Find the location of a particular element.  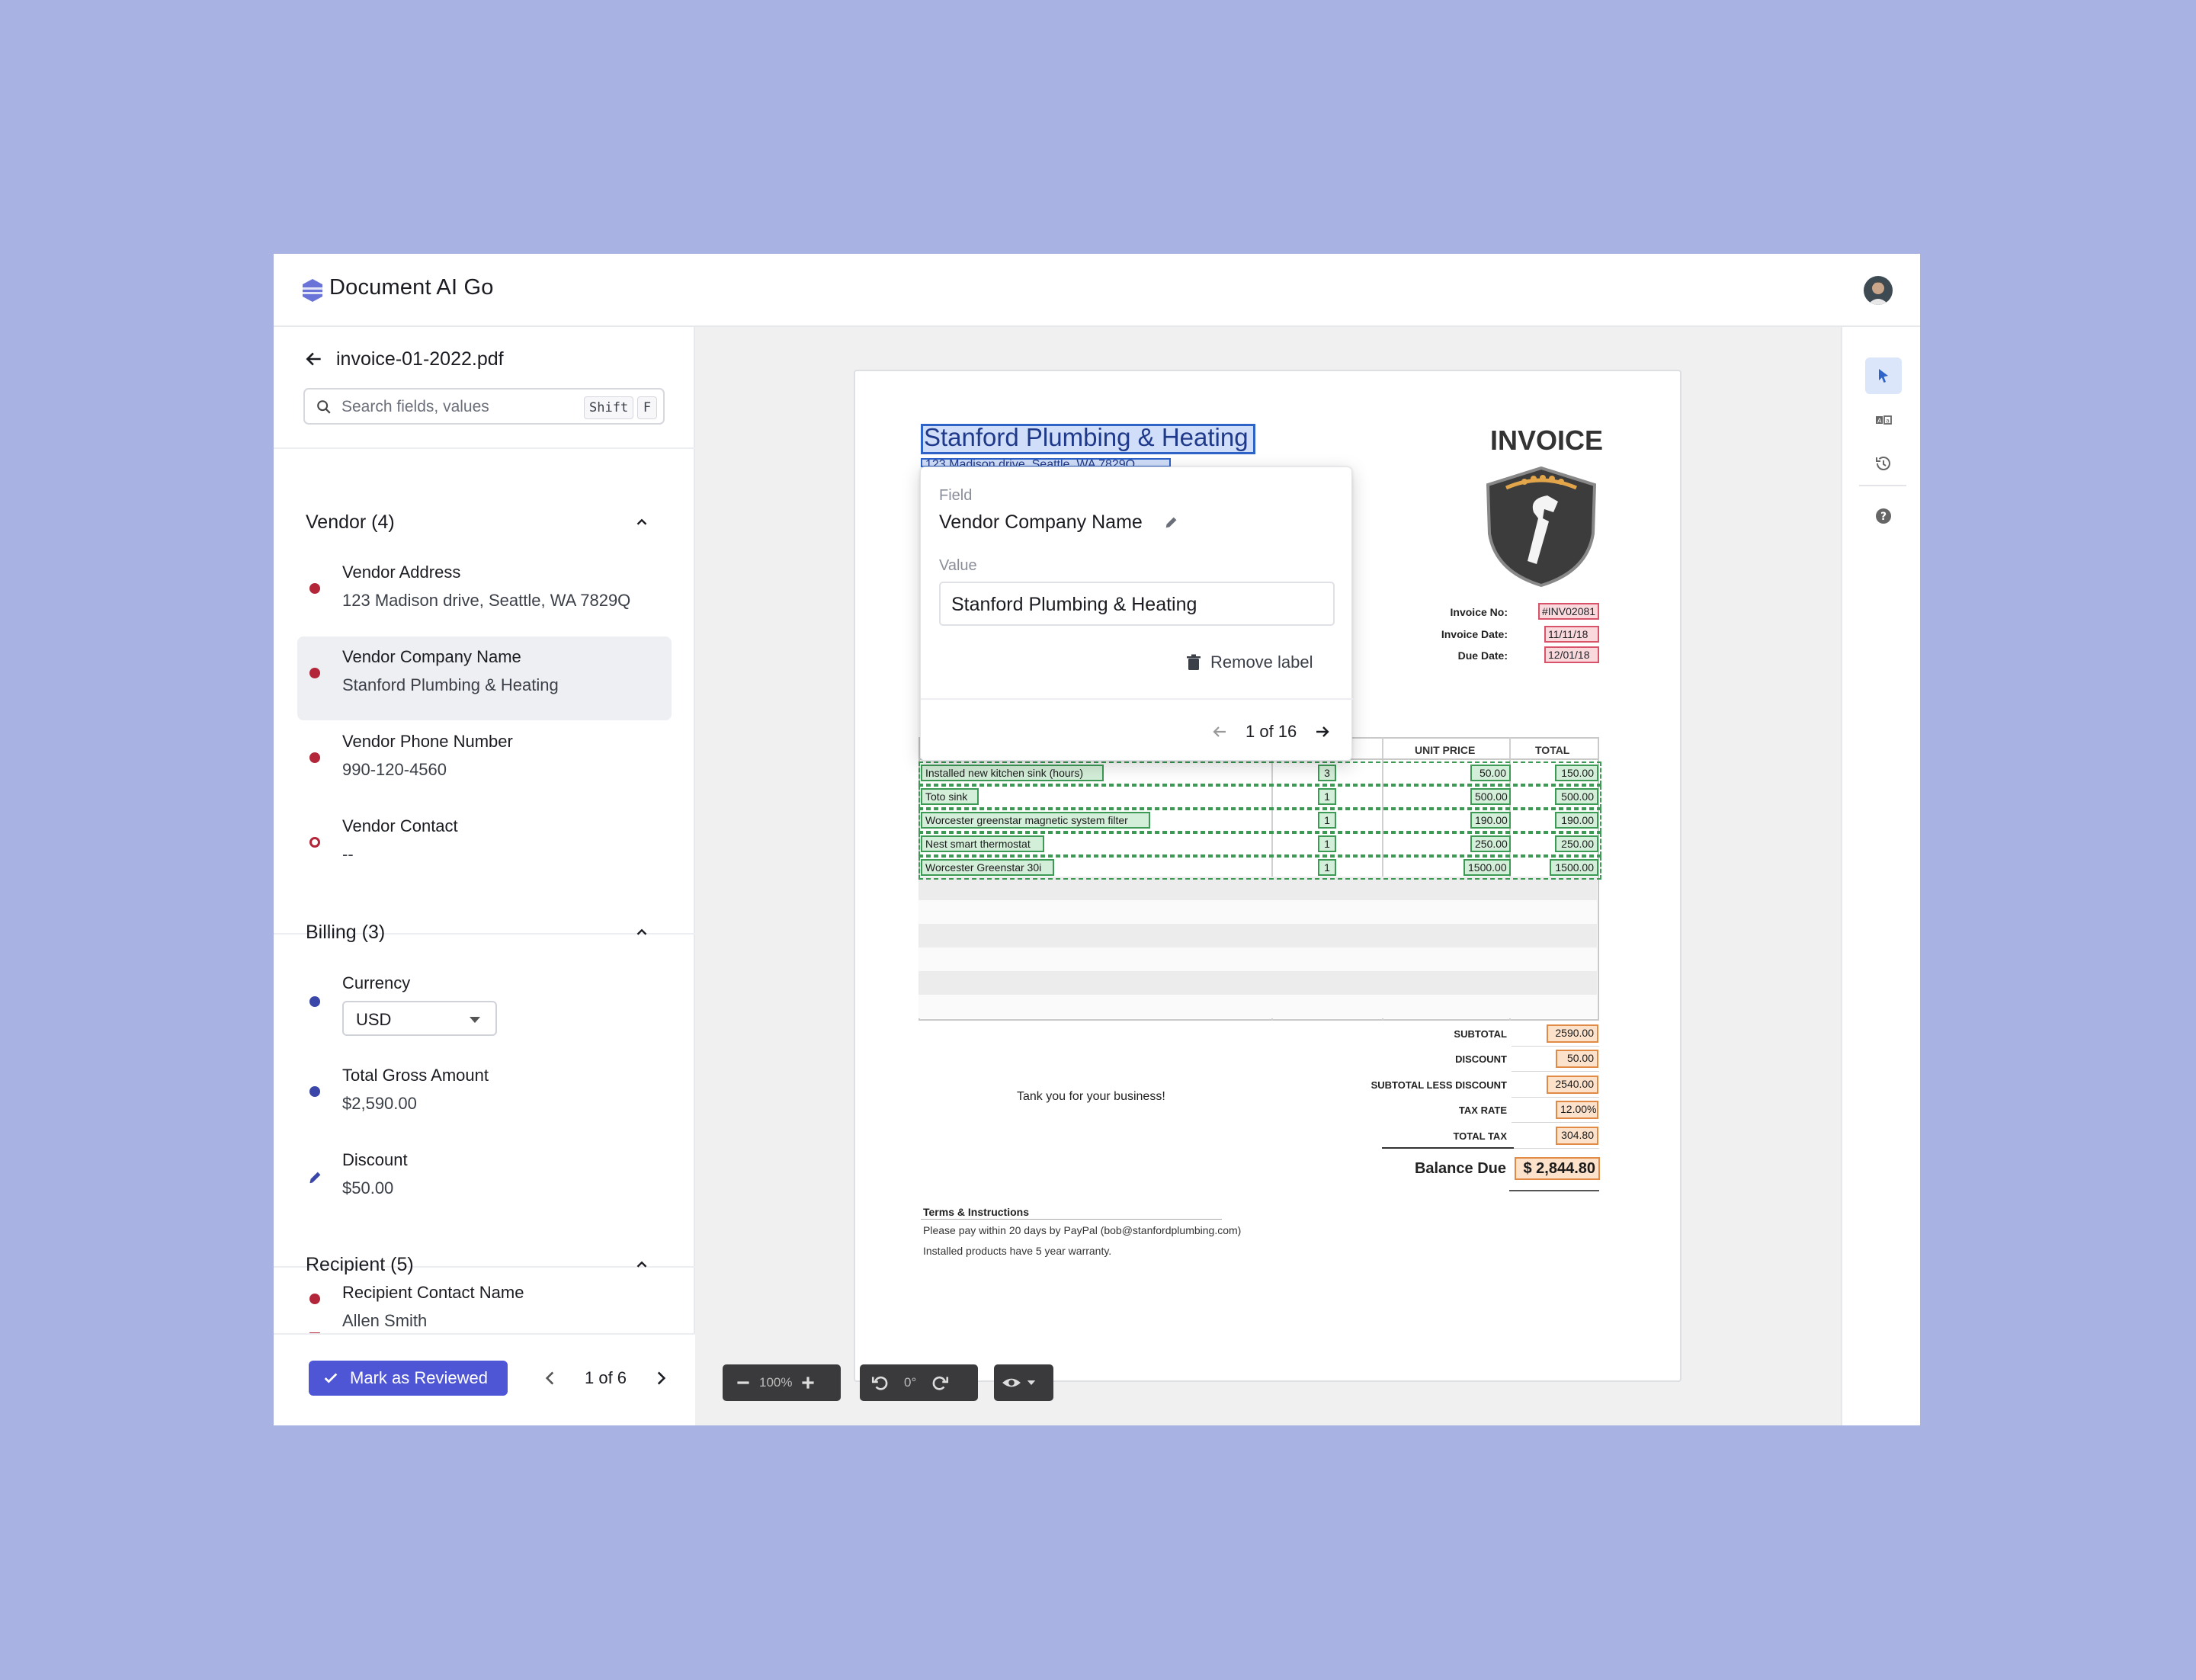

field-vendor-contact: Vendor Contact -- is located at coordinates (484, 848).